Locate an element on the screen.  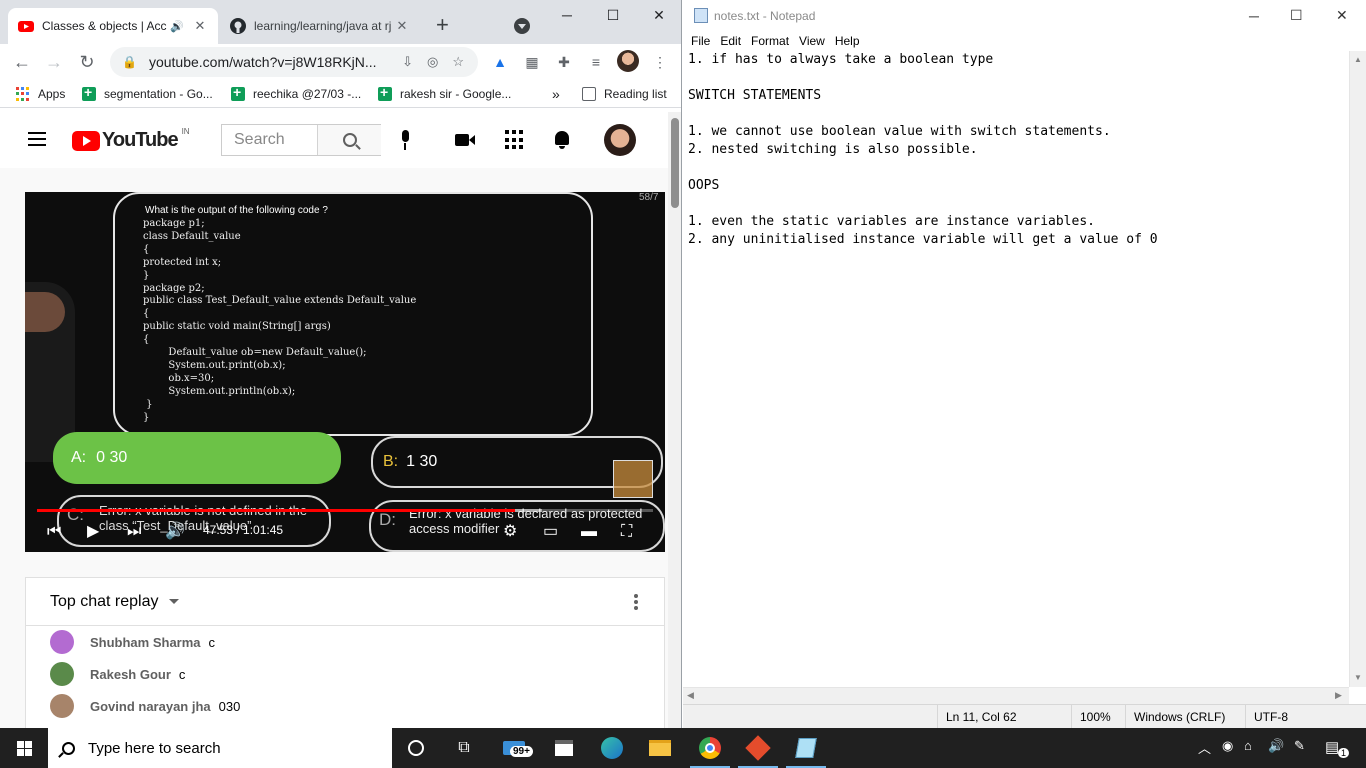
option-a-text: 0 30 is located at coordinates (112, 457).